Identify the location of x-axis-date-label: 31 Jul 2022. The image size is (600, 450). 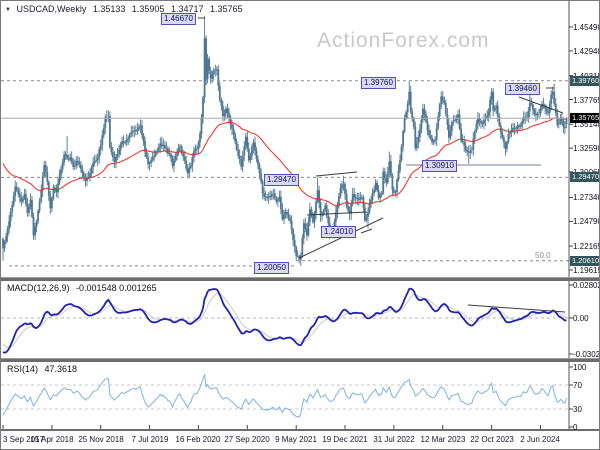
(394, 439).